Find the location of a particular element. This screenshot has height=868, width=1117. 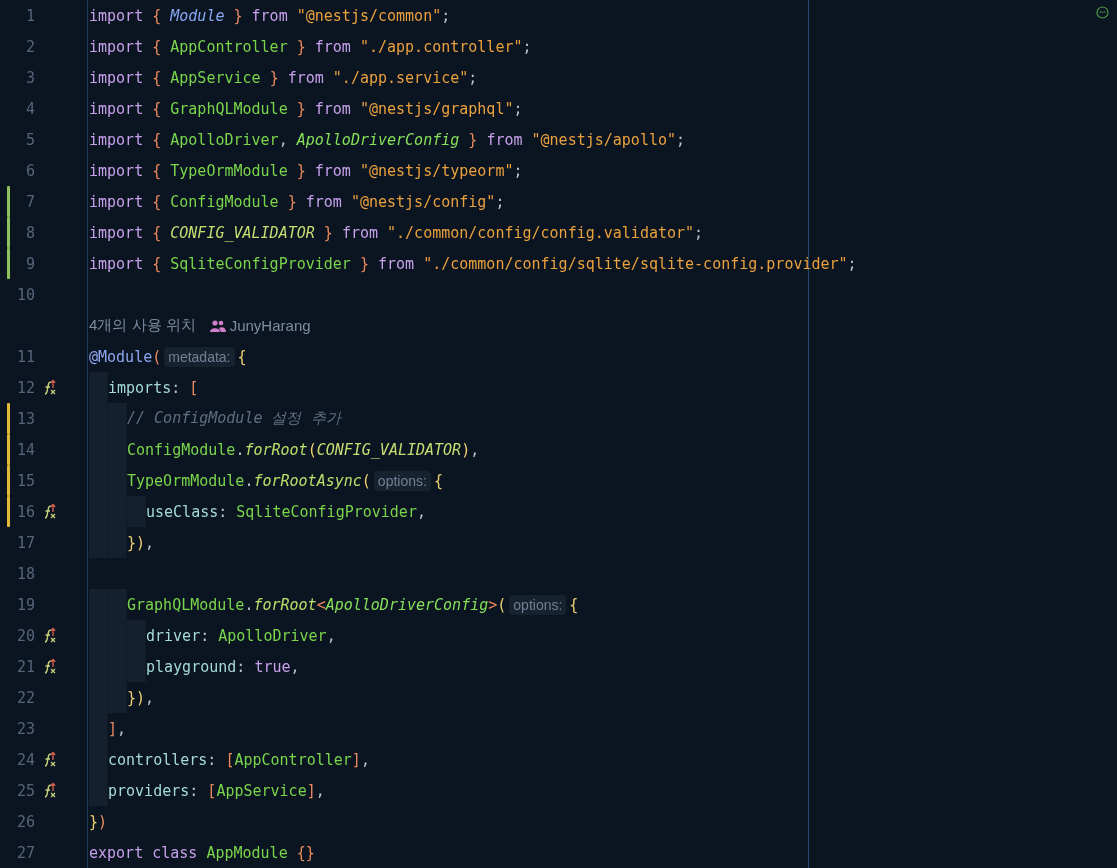

code-token: forRoot is located at coordinates (276, 449).